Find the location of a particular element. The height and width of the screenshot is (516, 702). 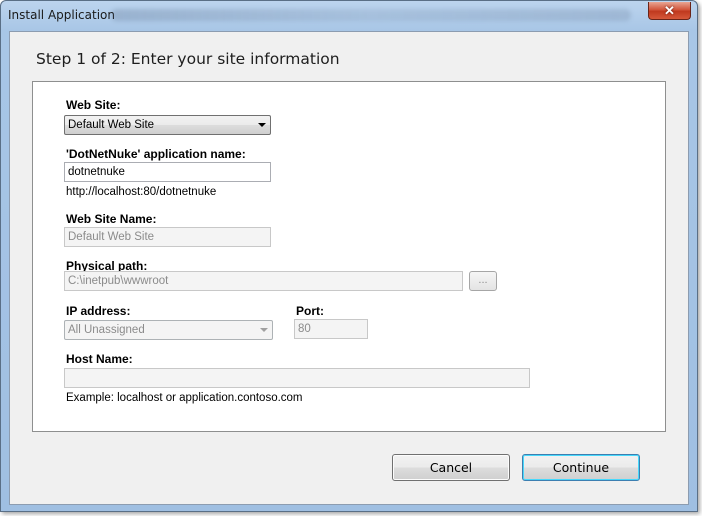

port-value: 80 is located at coordinates (304, 329).